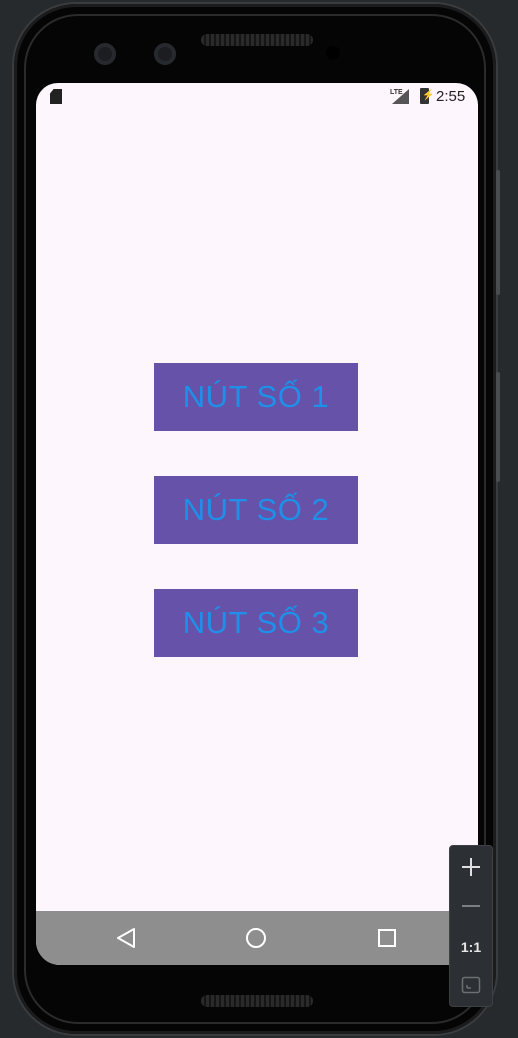 The height and width of the screenshot is (1038, 518). I want to click on button-2: NÚT SỐ 2, so click(256, 510).